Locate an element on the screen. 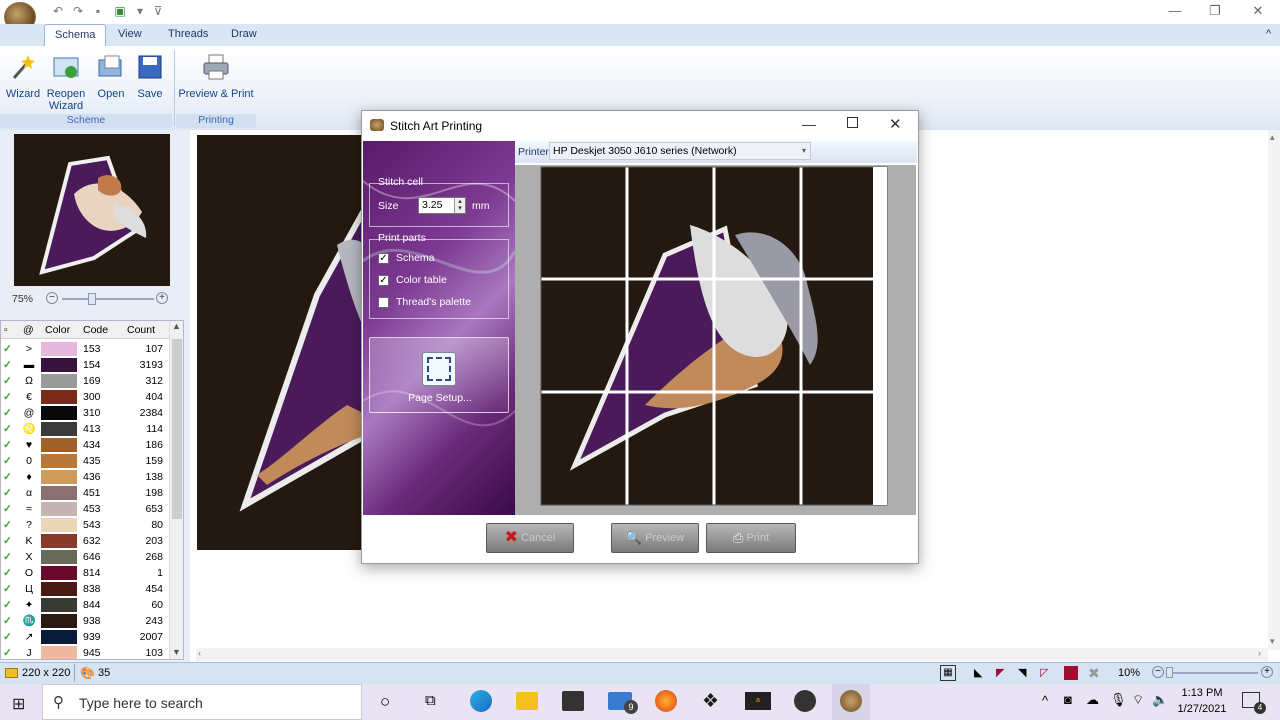  cancel-button: ✖ Cancel is located at coordinates (530, 538).